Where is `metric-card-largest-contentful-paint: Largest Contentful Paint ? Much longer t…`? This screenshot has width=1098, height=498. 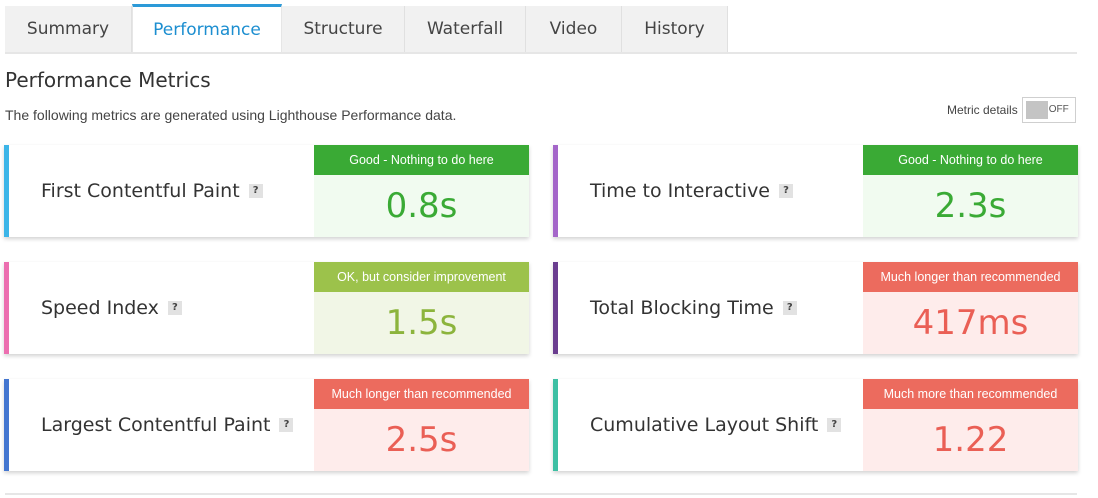 metric-card-largest-contentful-paint: Largest Contentful Paint ? Much longer t… is located at coordinates (266, 425).